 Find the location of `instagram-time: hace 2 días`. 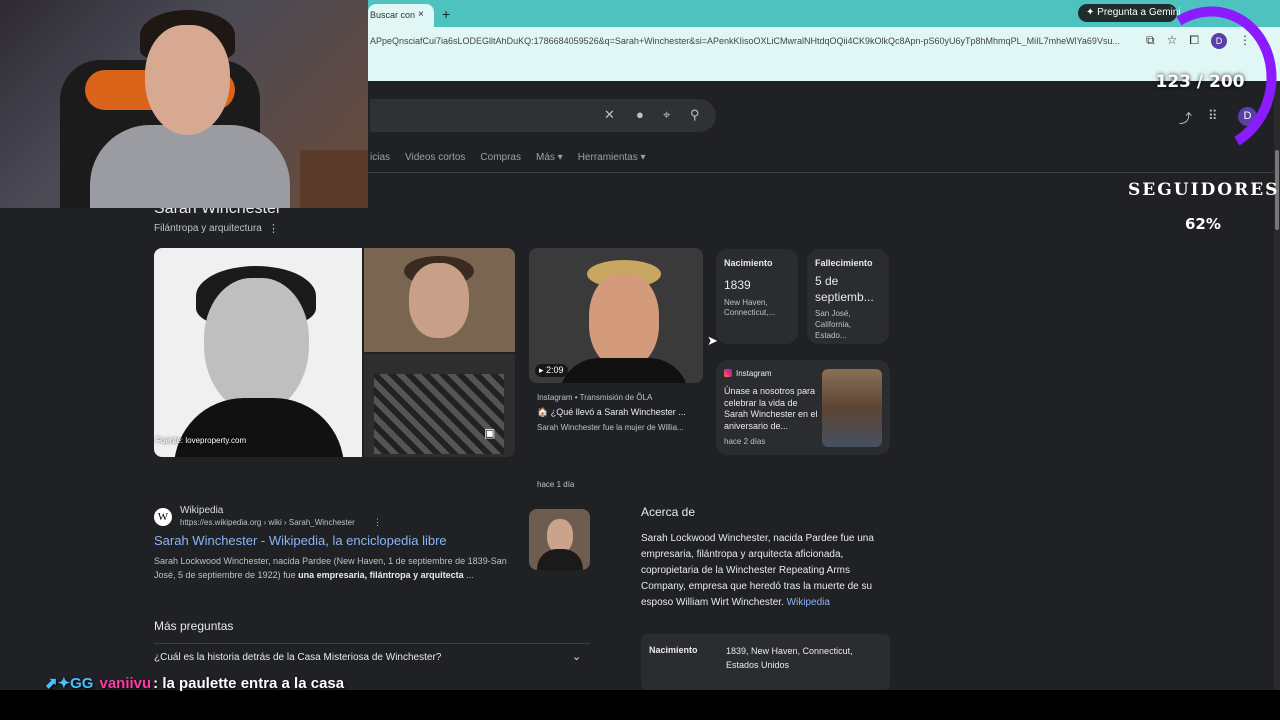

instagram-time: hace 2 días is located at coordinates (745, 441).